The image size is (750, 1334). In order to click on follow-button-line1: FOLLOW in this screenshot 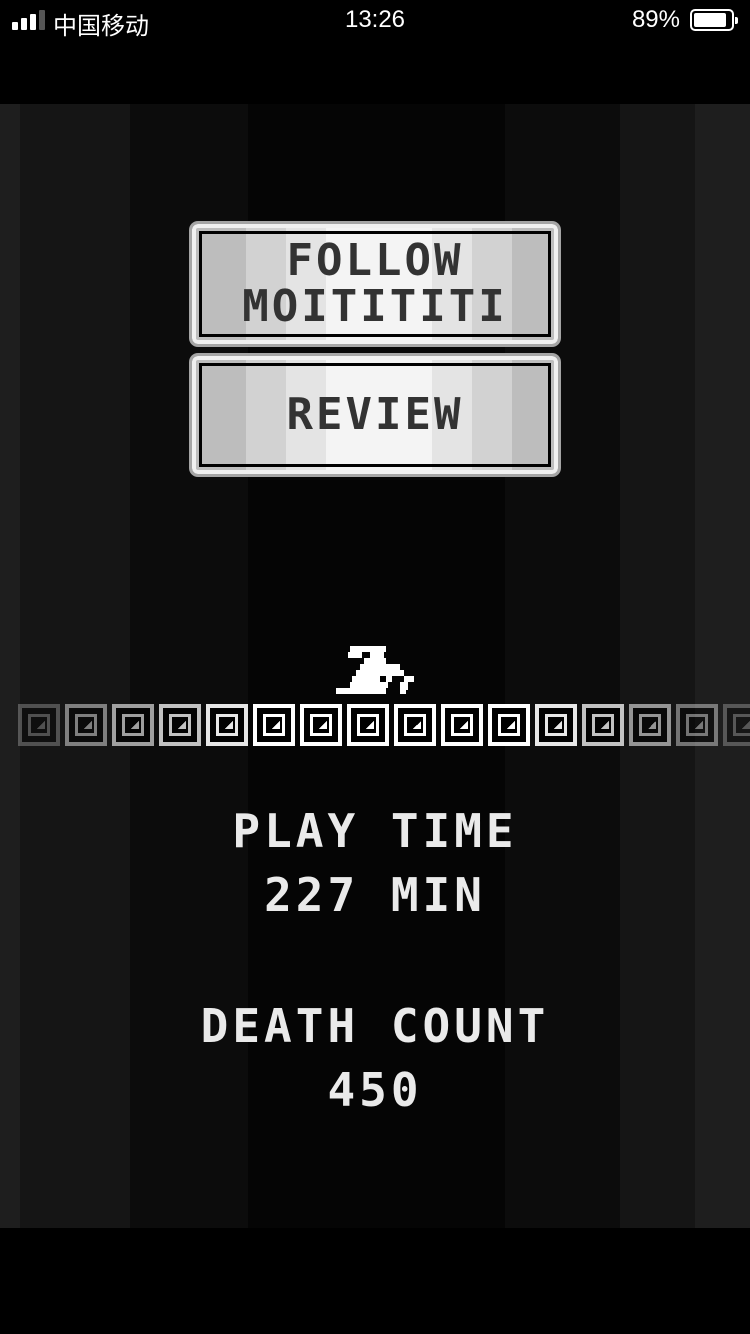, I will do `click(375, 260)`.